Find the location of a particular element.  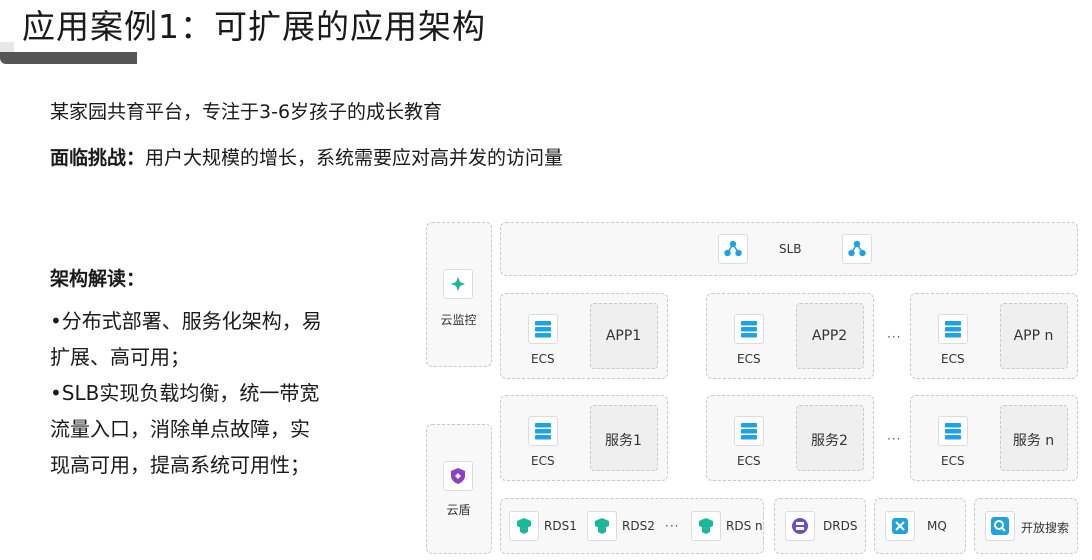

service-label: 服务2 is located at coordinates (829, 441).